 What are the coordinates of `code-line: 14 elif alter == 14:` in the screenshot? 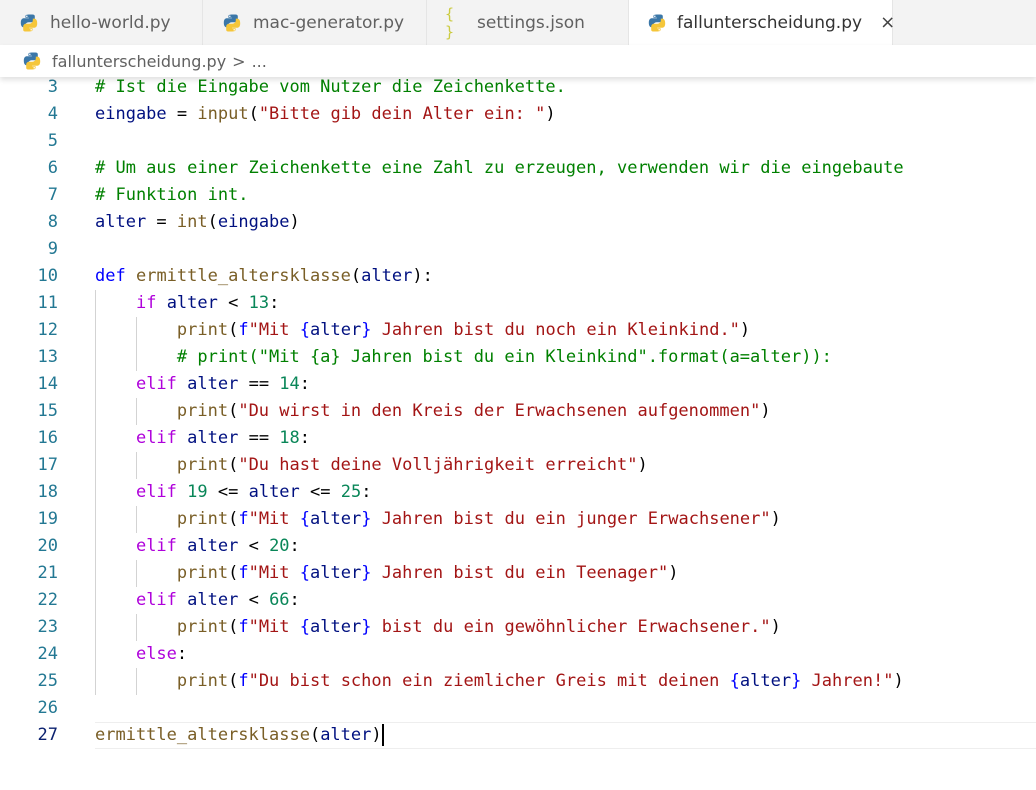 It's located at (518, 384).